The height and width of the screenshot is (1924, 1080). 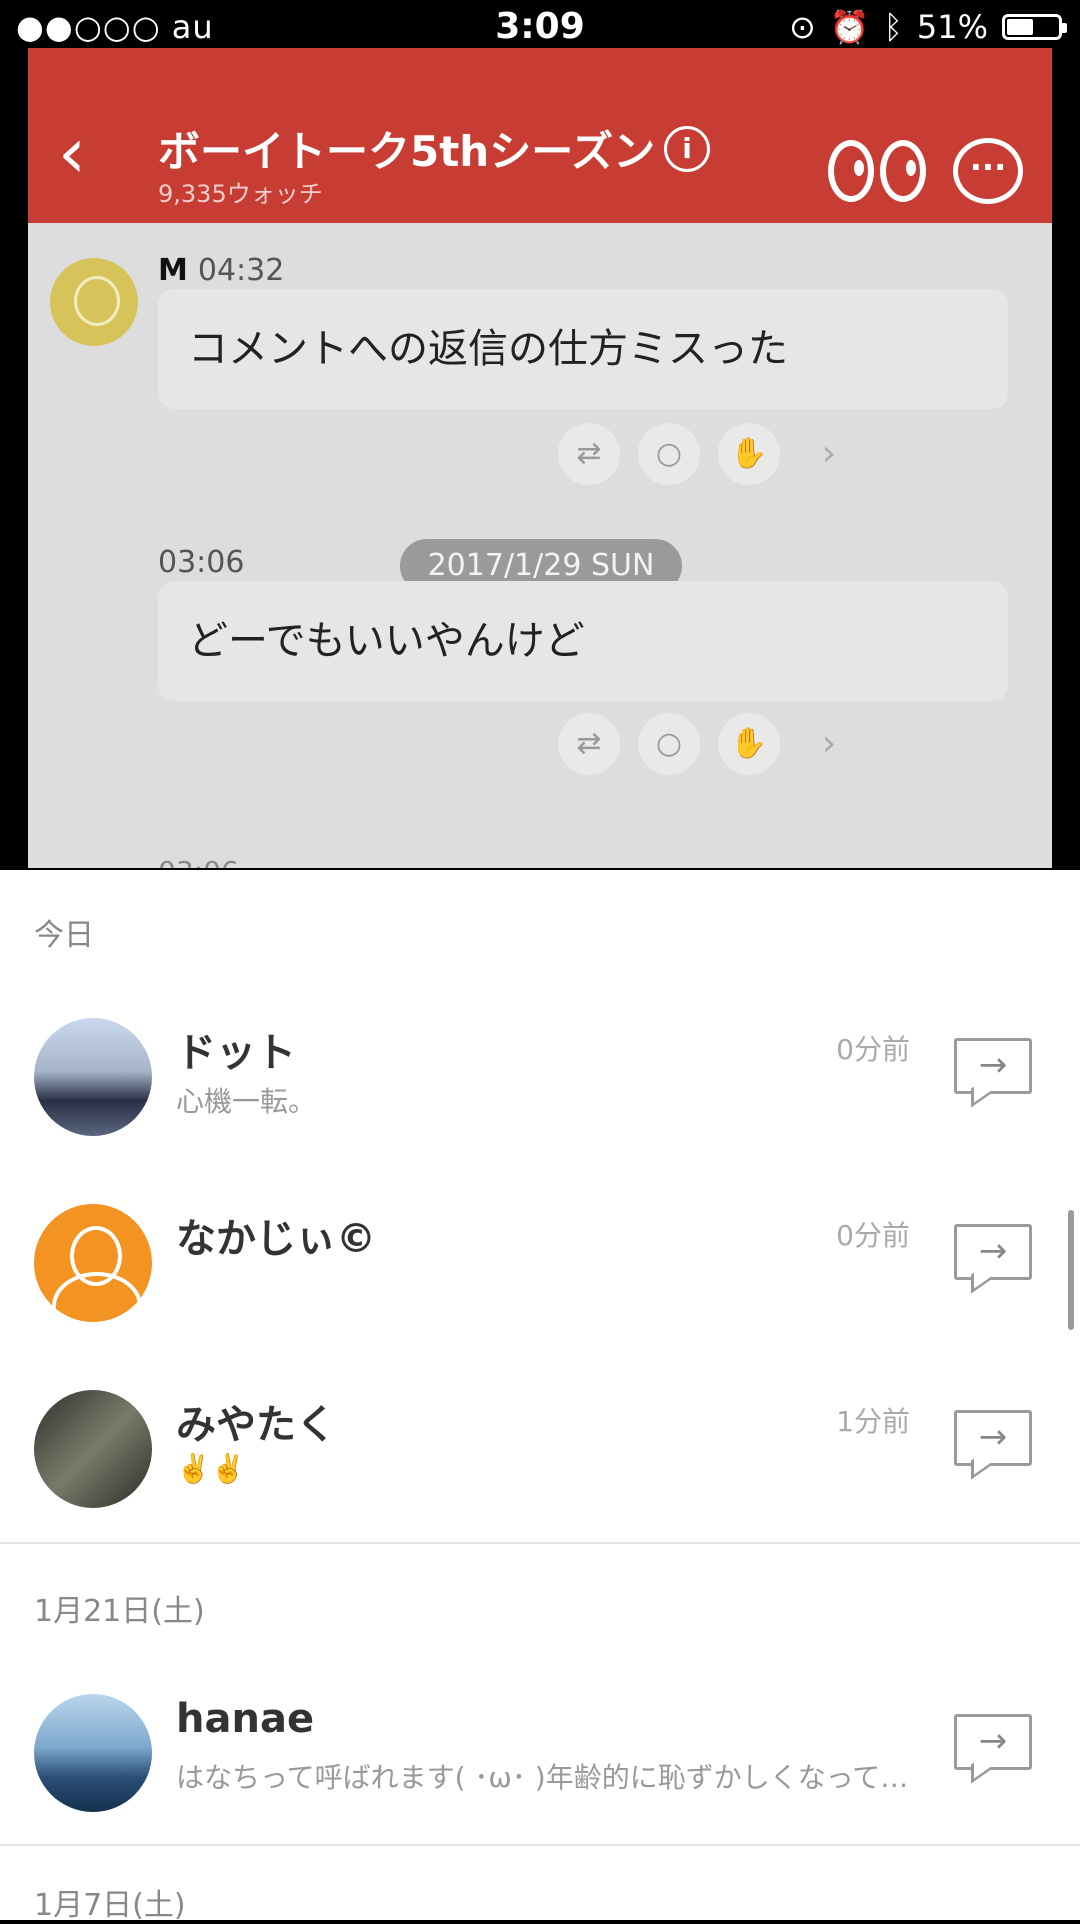 What do you see at coordinates (245, 1719) in the screenshot?
I see `user-name: hanae` at bounding box center [245, 1719].